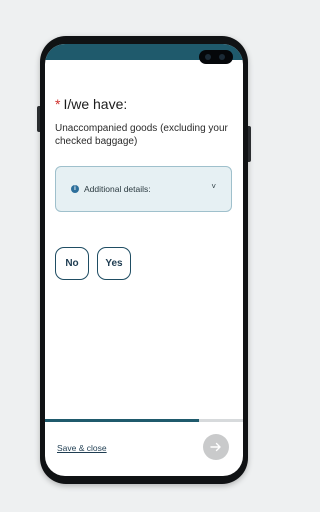 The width and height of the screenshot is (320, 512). I want to click on arrow-right-icon, so click(215, 447).